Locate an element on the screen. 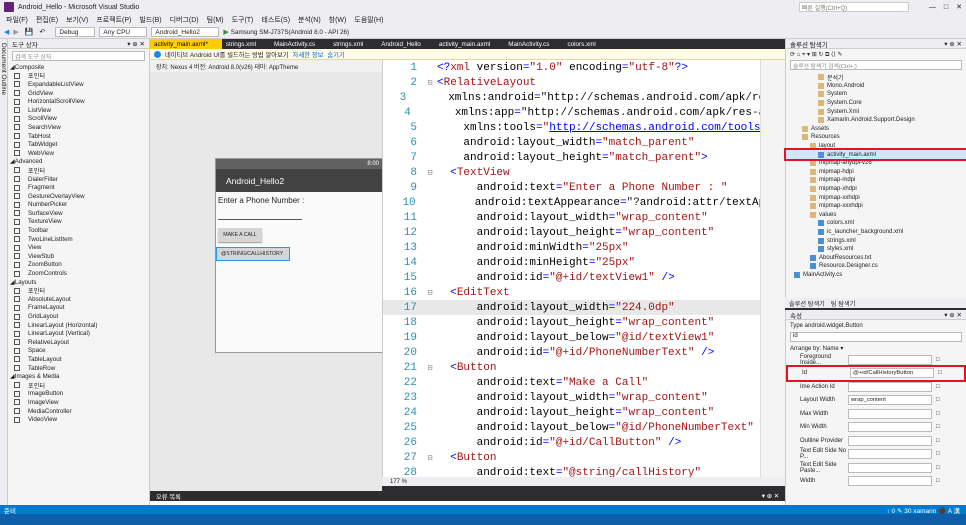  menu-item: 디버그(D) is located at coordinates (184, 20).